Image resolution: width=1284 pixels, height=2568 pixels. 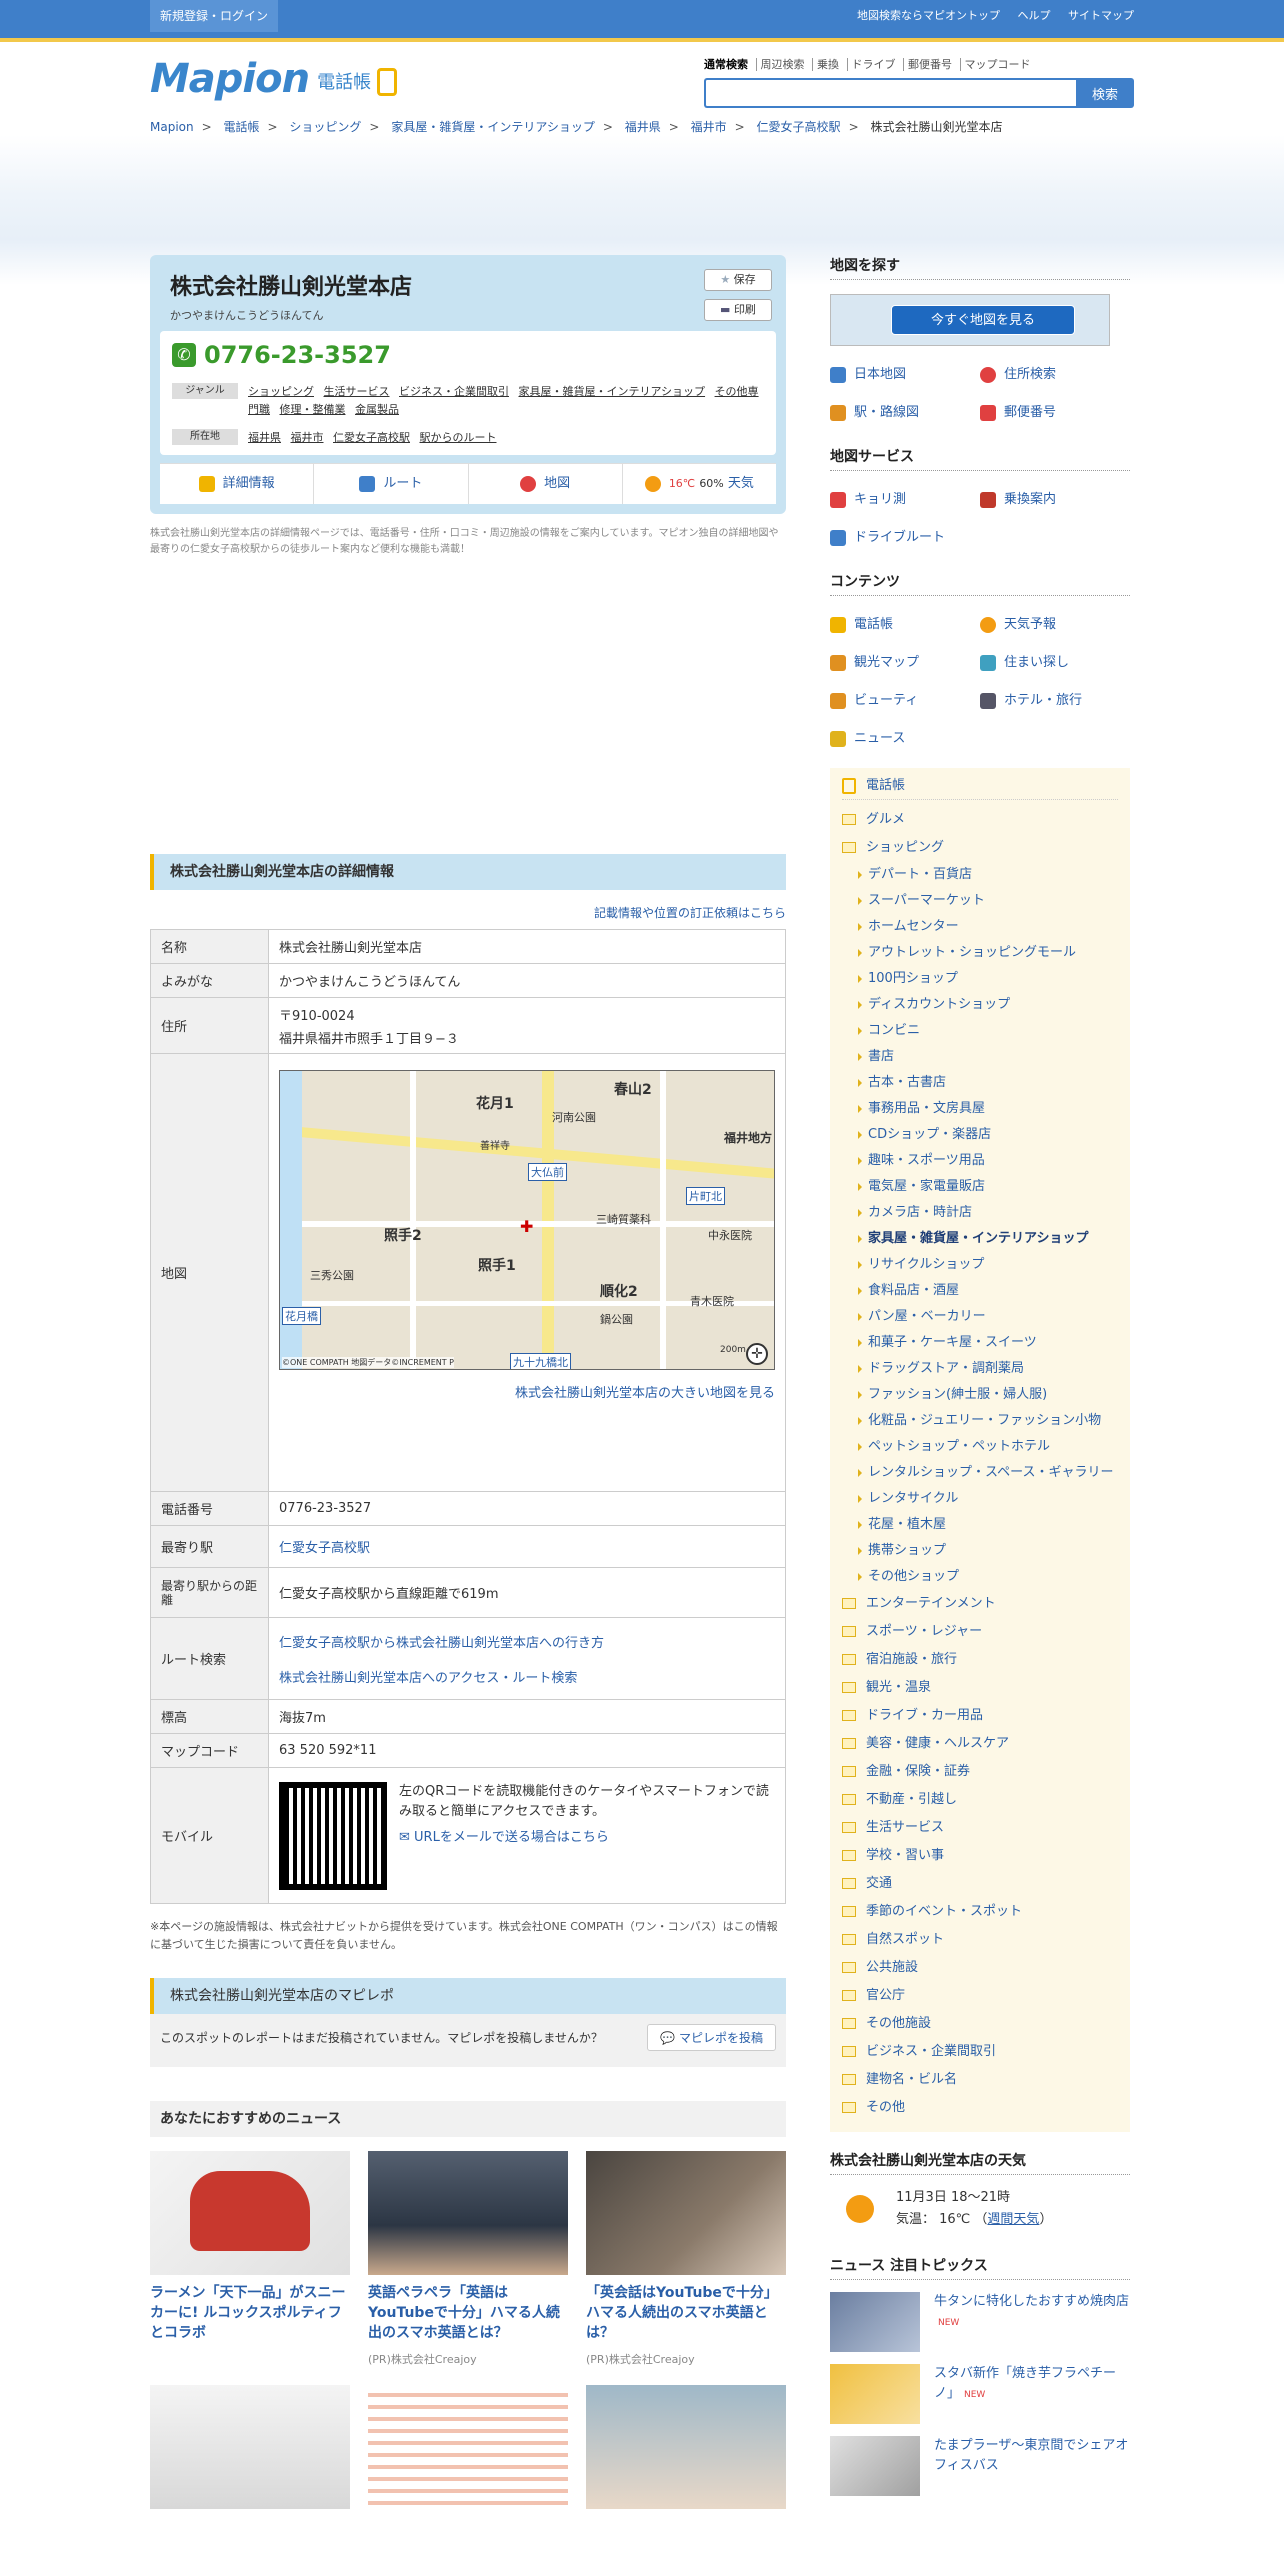 What do you see at coordinates (980, 1996) in the screenshot?
I see `category-item: 官公庁` at bounding box center [980, 1996].